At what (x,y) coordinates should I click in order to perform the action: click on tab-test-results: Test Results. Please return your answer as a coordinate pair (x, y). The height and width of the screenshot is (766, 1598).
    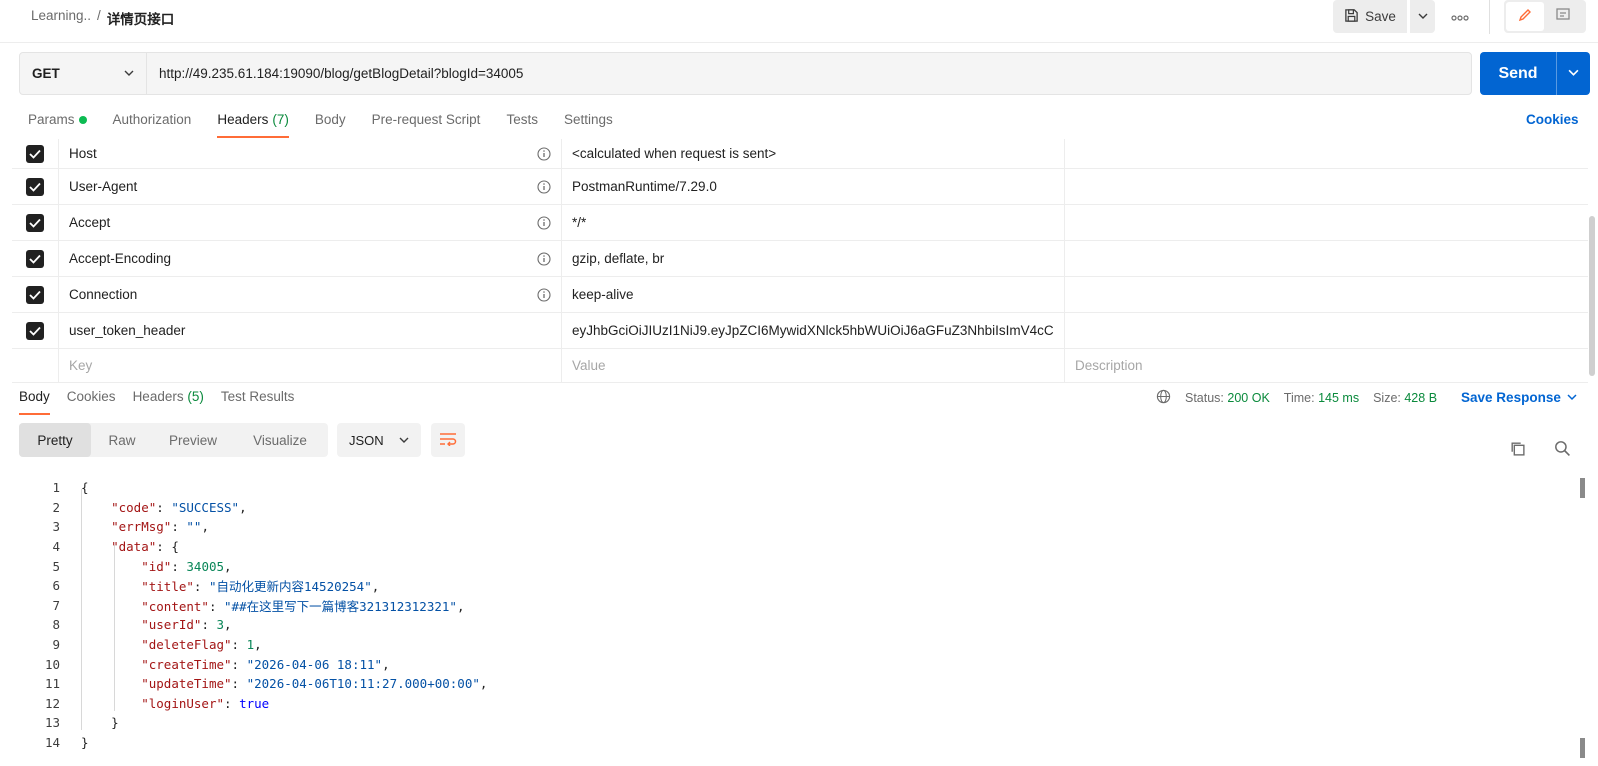
    Looking at the image, I should click on (258, 402).